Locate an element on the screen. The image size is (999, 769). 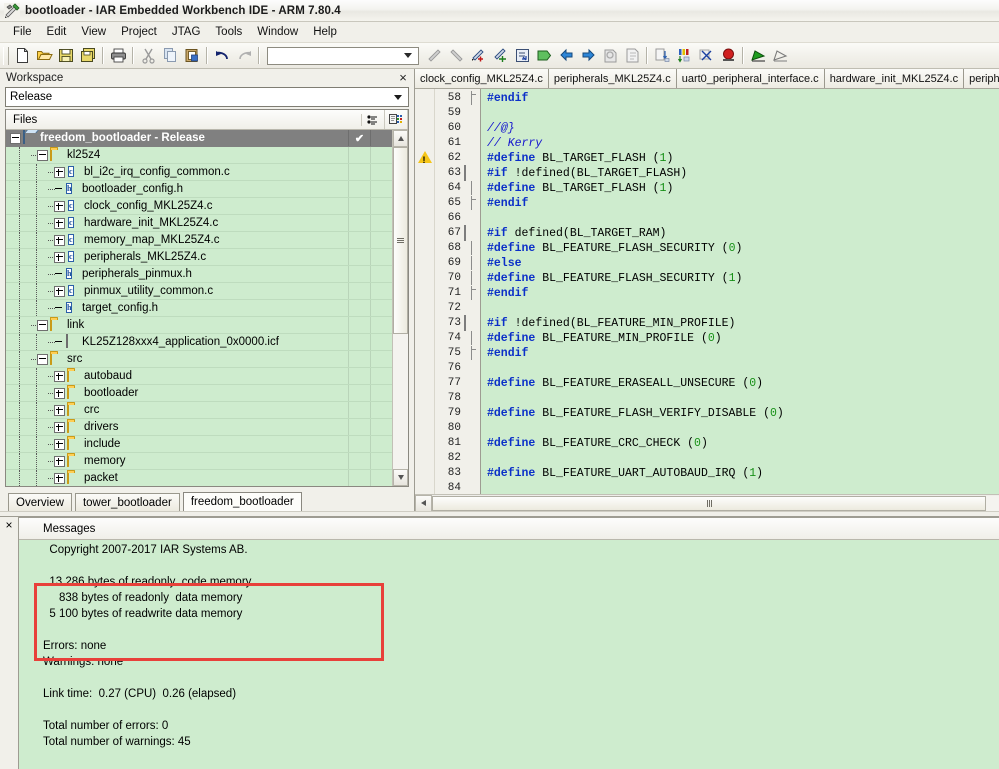
code-line: #else is located at coordinates (743, 263).